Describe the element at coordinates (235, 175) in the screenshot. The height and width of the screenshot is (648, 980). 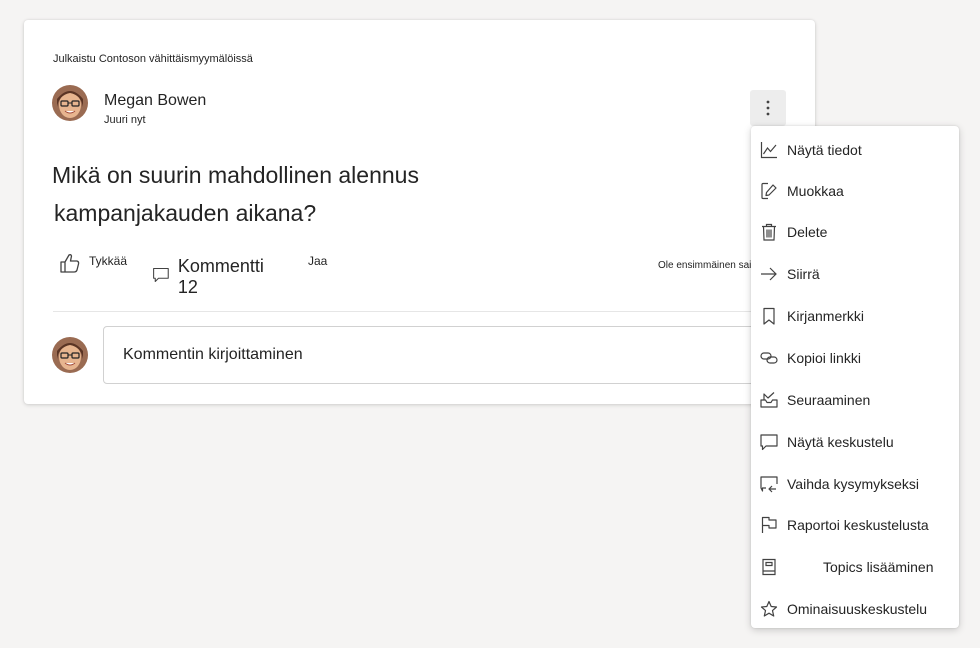
I see `question-line-1: Mikä on suurin mahdollinen alennus` at that location.